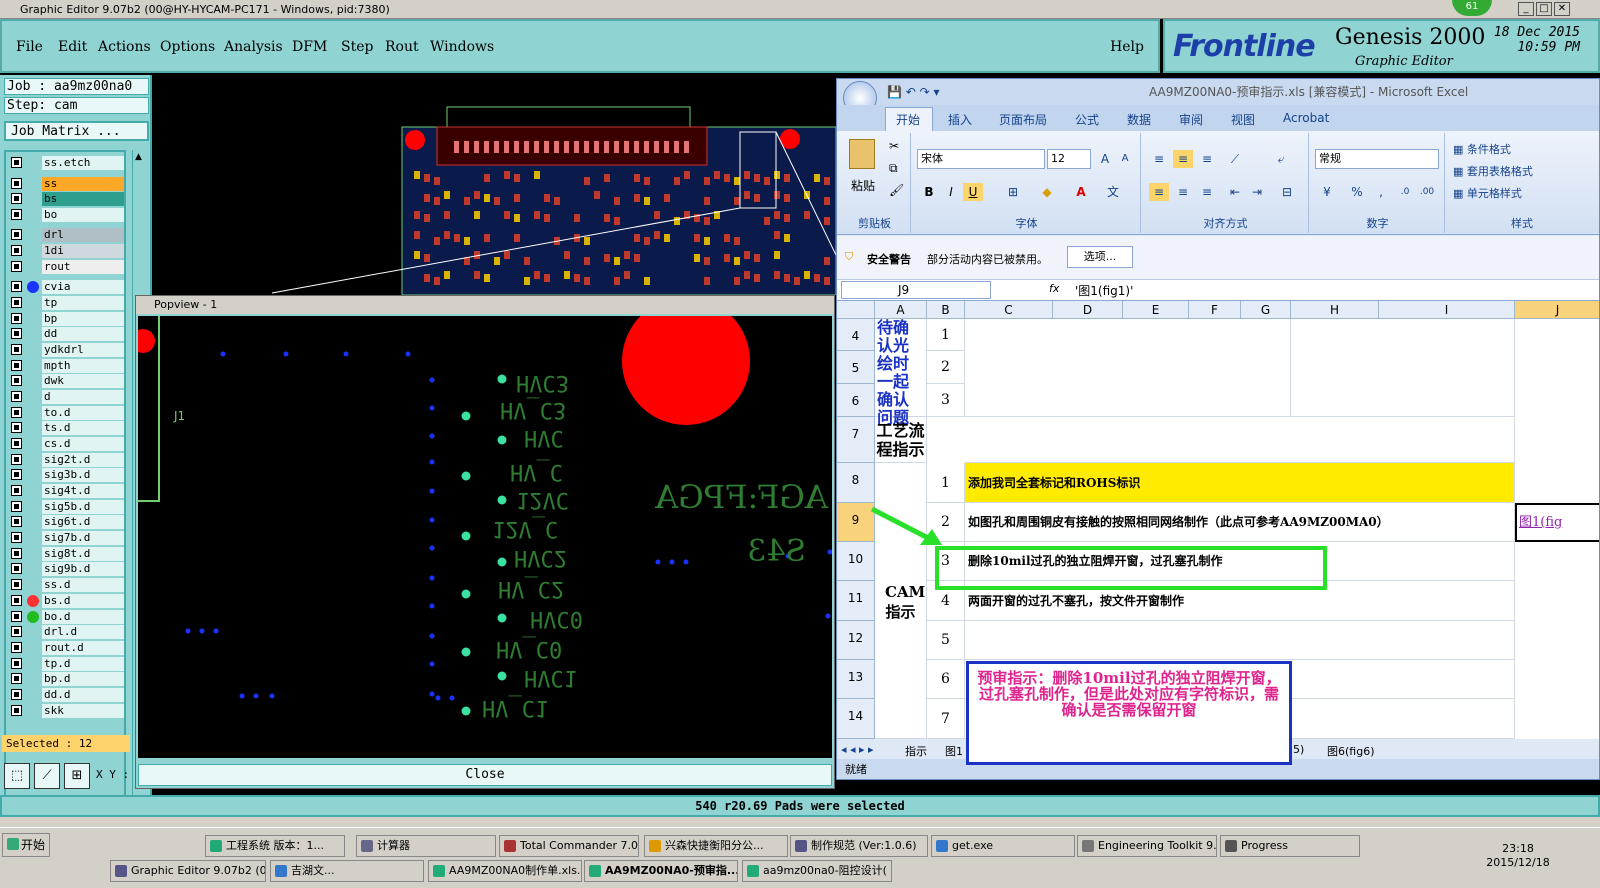 The image size is (1600, 888). I want to click on layer-ts-d: ts.d, so click(66, 428).